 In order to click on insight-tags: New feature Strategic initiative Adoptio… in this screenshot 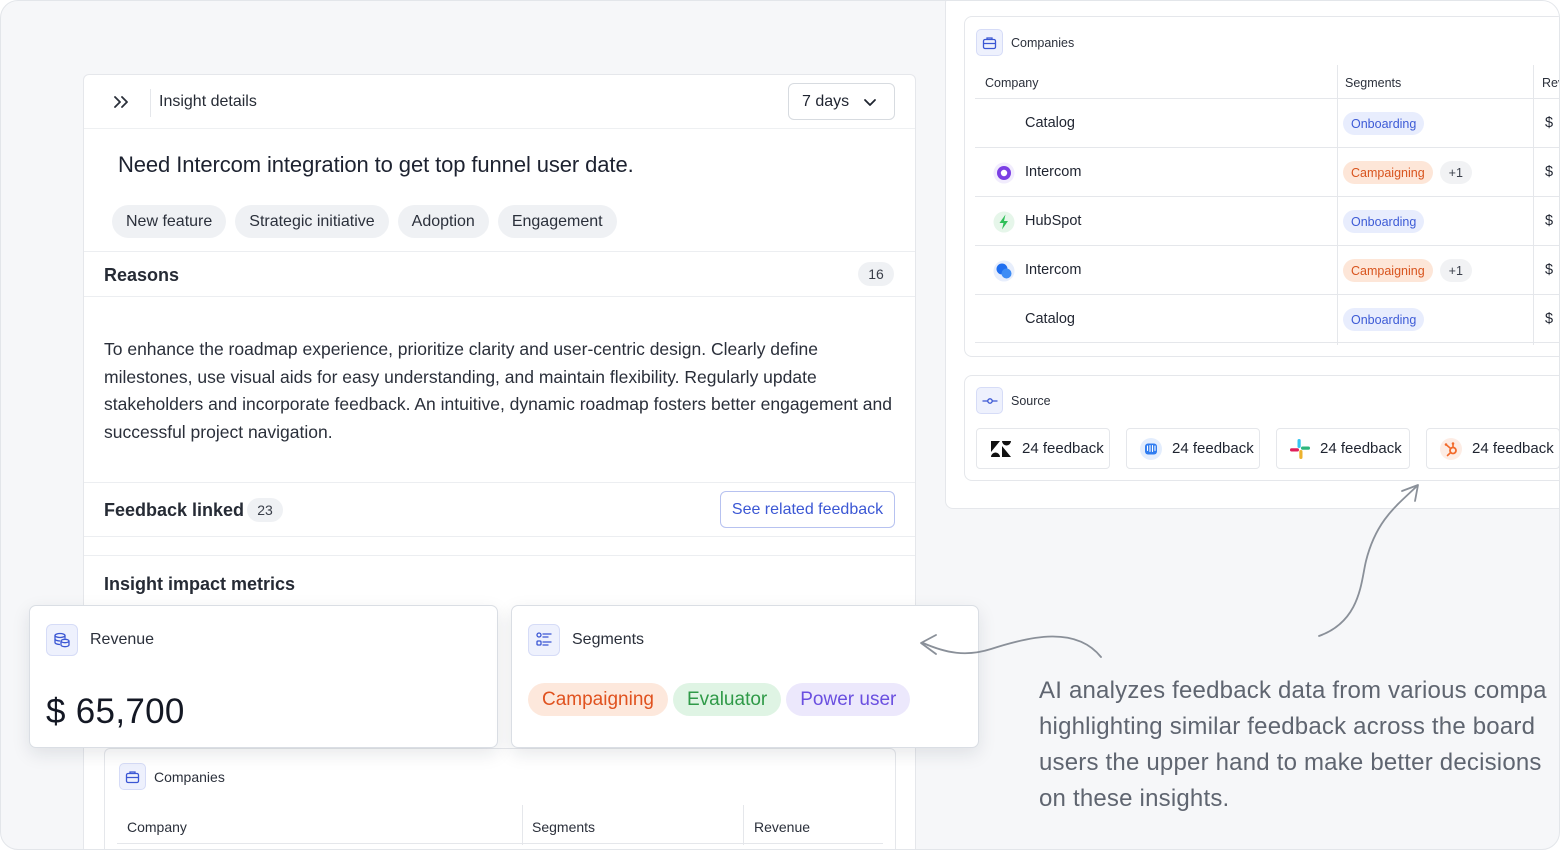, I will do `click(364, 221)`.